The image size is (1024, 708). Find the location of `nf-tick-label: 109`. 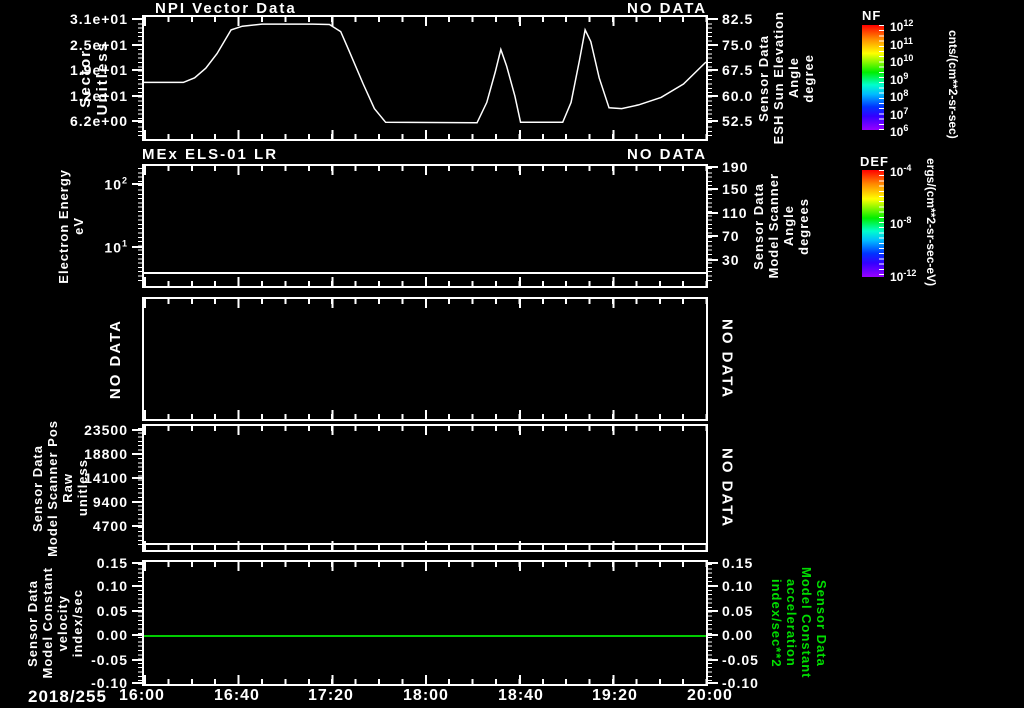

nf-tick-label: 109 is located at coordinates (899, 78).